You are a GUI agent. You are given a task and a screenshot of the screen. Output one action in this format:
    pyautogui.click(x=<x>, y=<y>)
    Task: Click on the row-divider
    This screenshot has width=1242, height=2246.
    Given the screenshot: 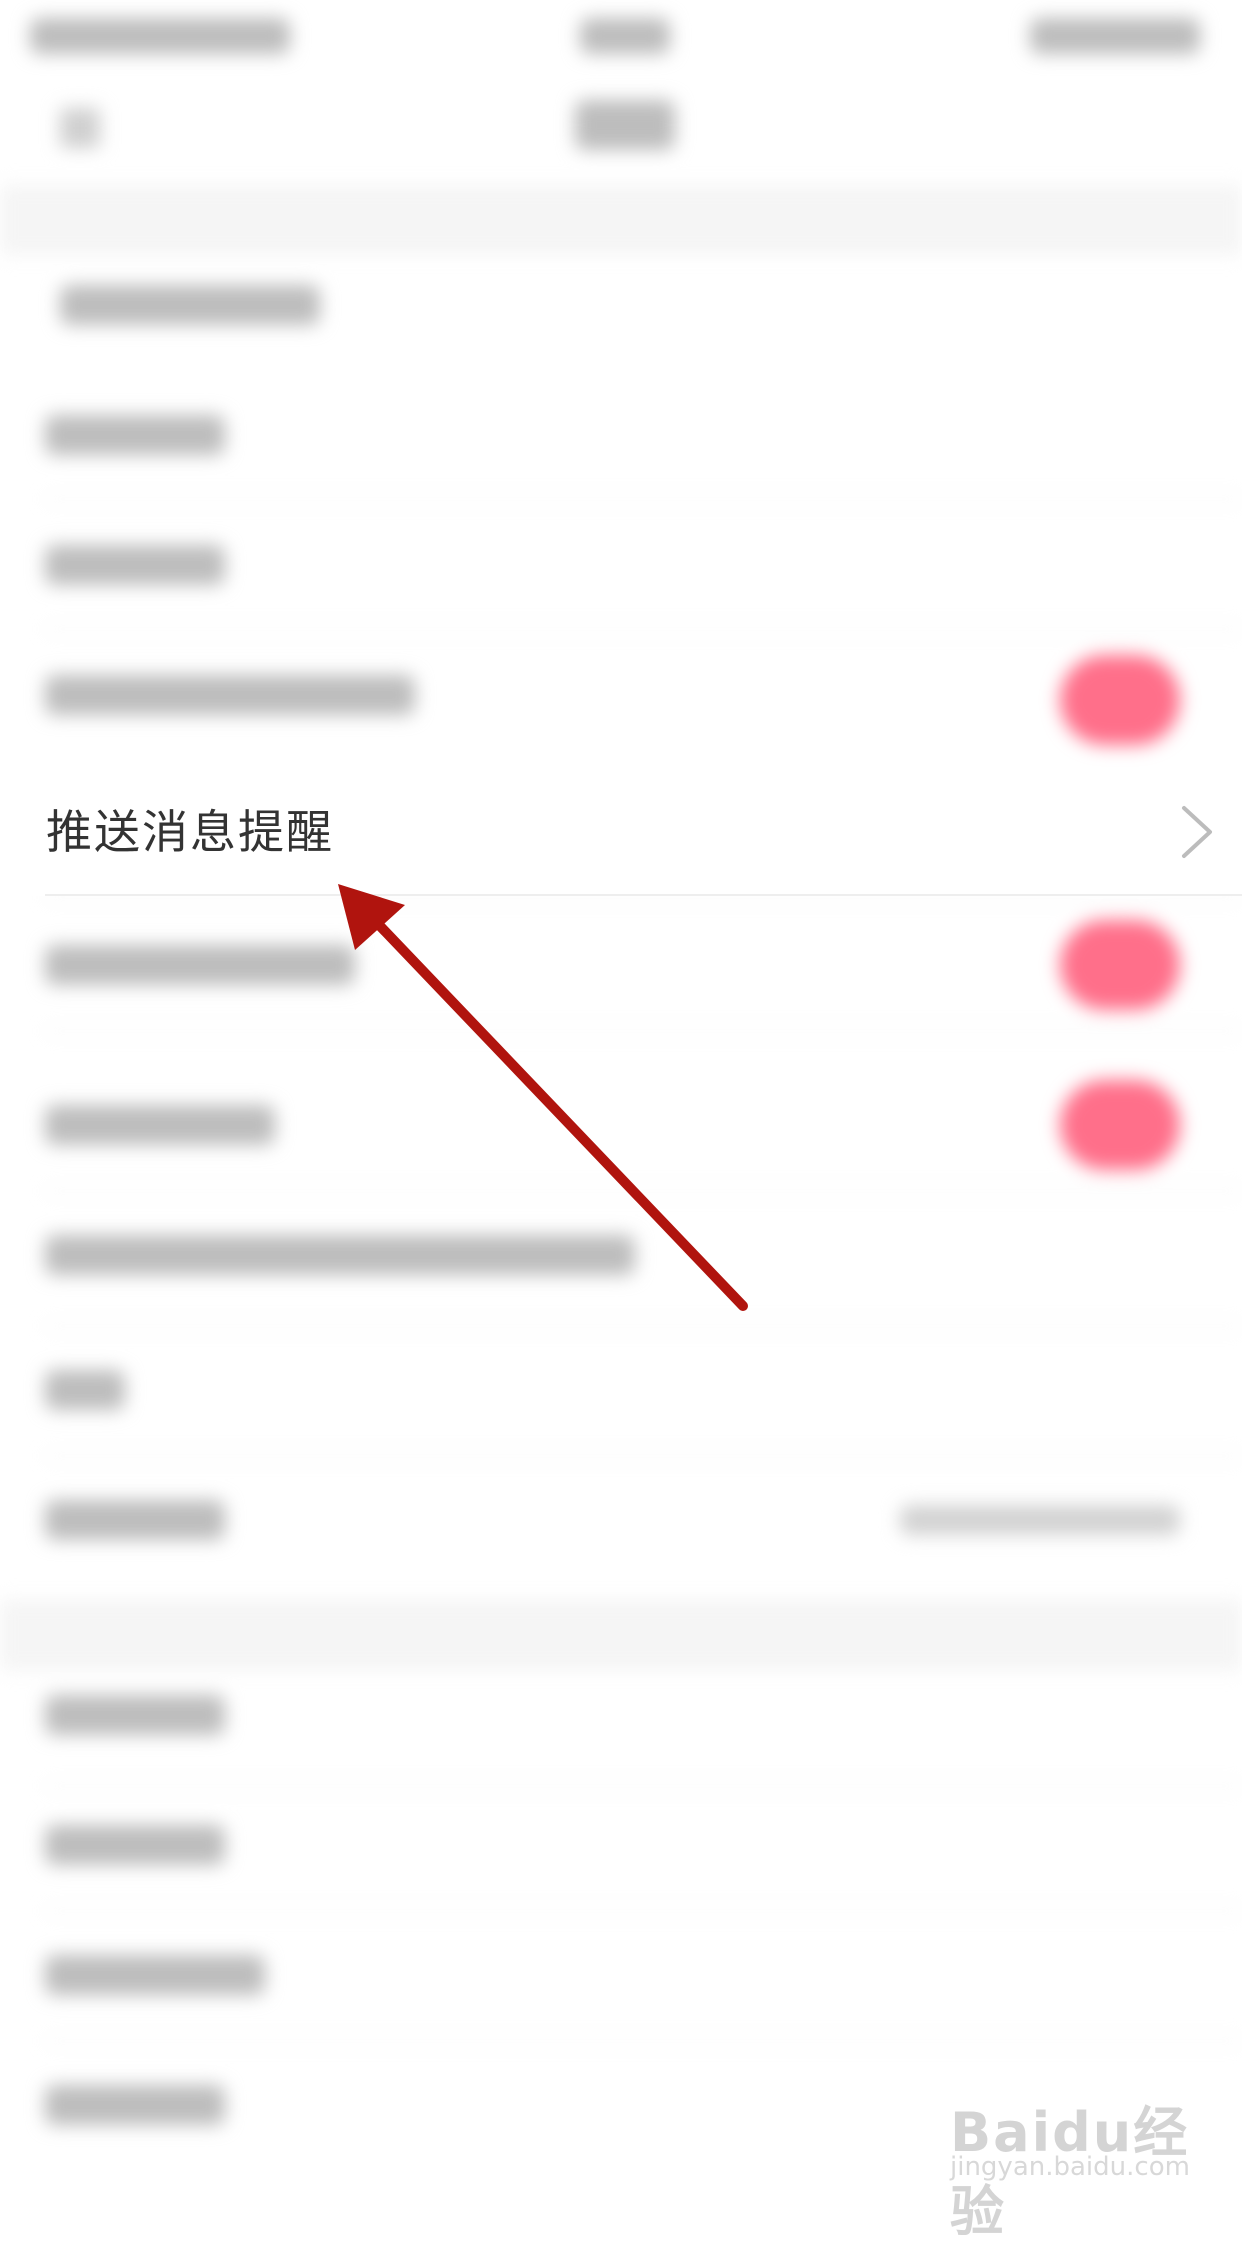 What is the action you would take?
    pyautogui.click(x=643, y=895)
    